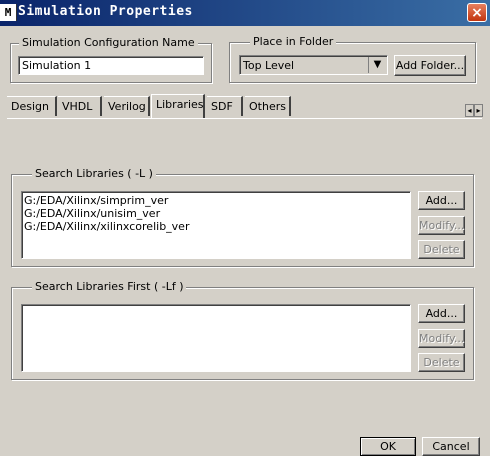  I want to click on tab-verilog: Verilog, so click(127, 106).